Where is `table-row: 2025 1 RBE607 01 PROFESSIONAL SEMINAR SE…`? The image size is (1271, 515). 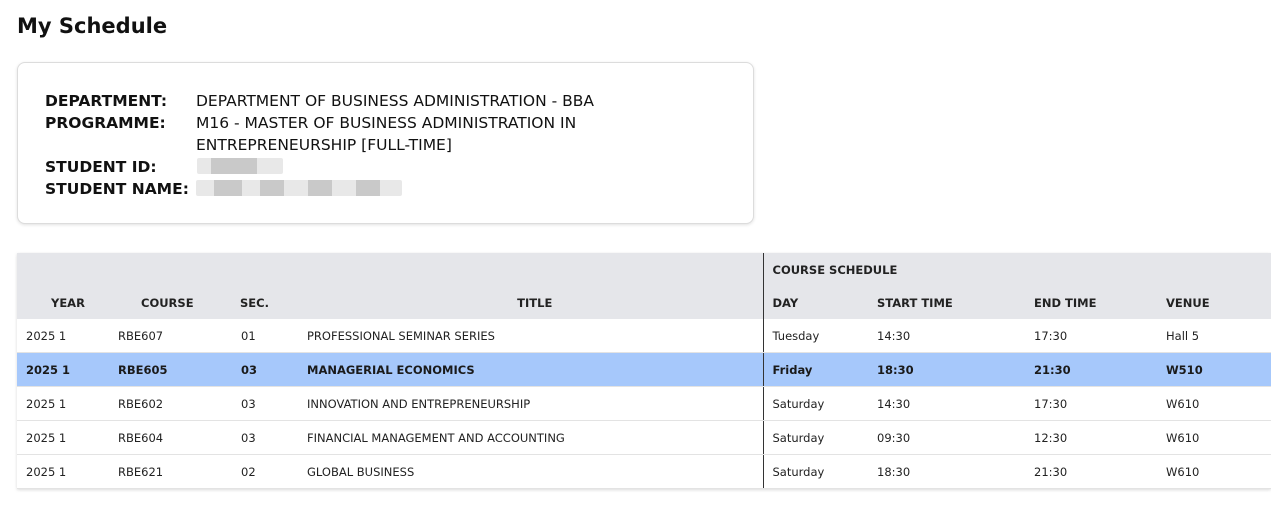
table-row: 2025 1 RBE607 01 PROFESSIONAL SEMINAR SE… is located at coordinates (644, 336).